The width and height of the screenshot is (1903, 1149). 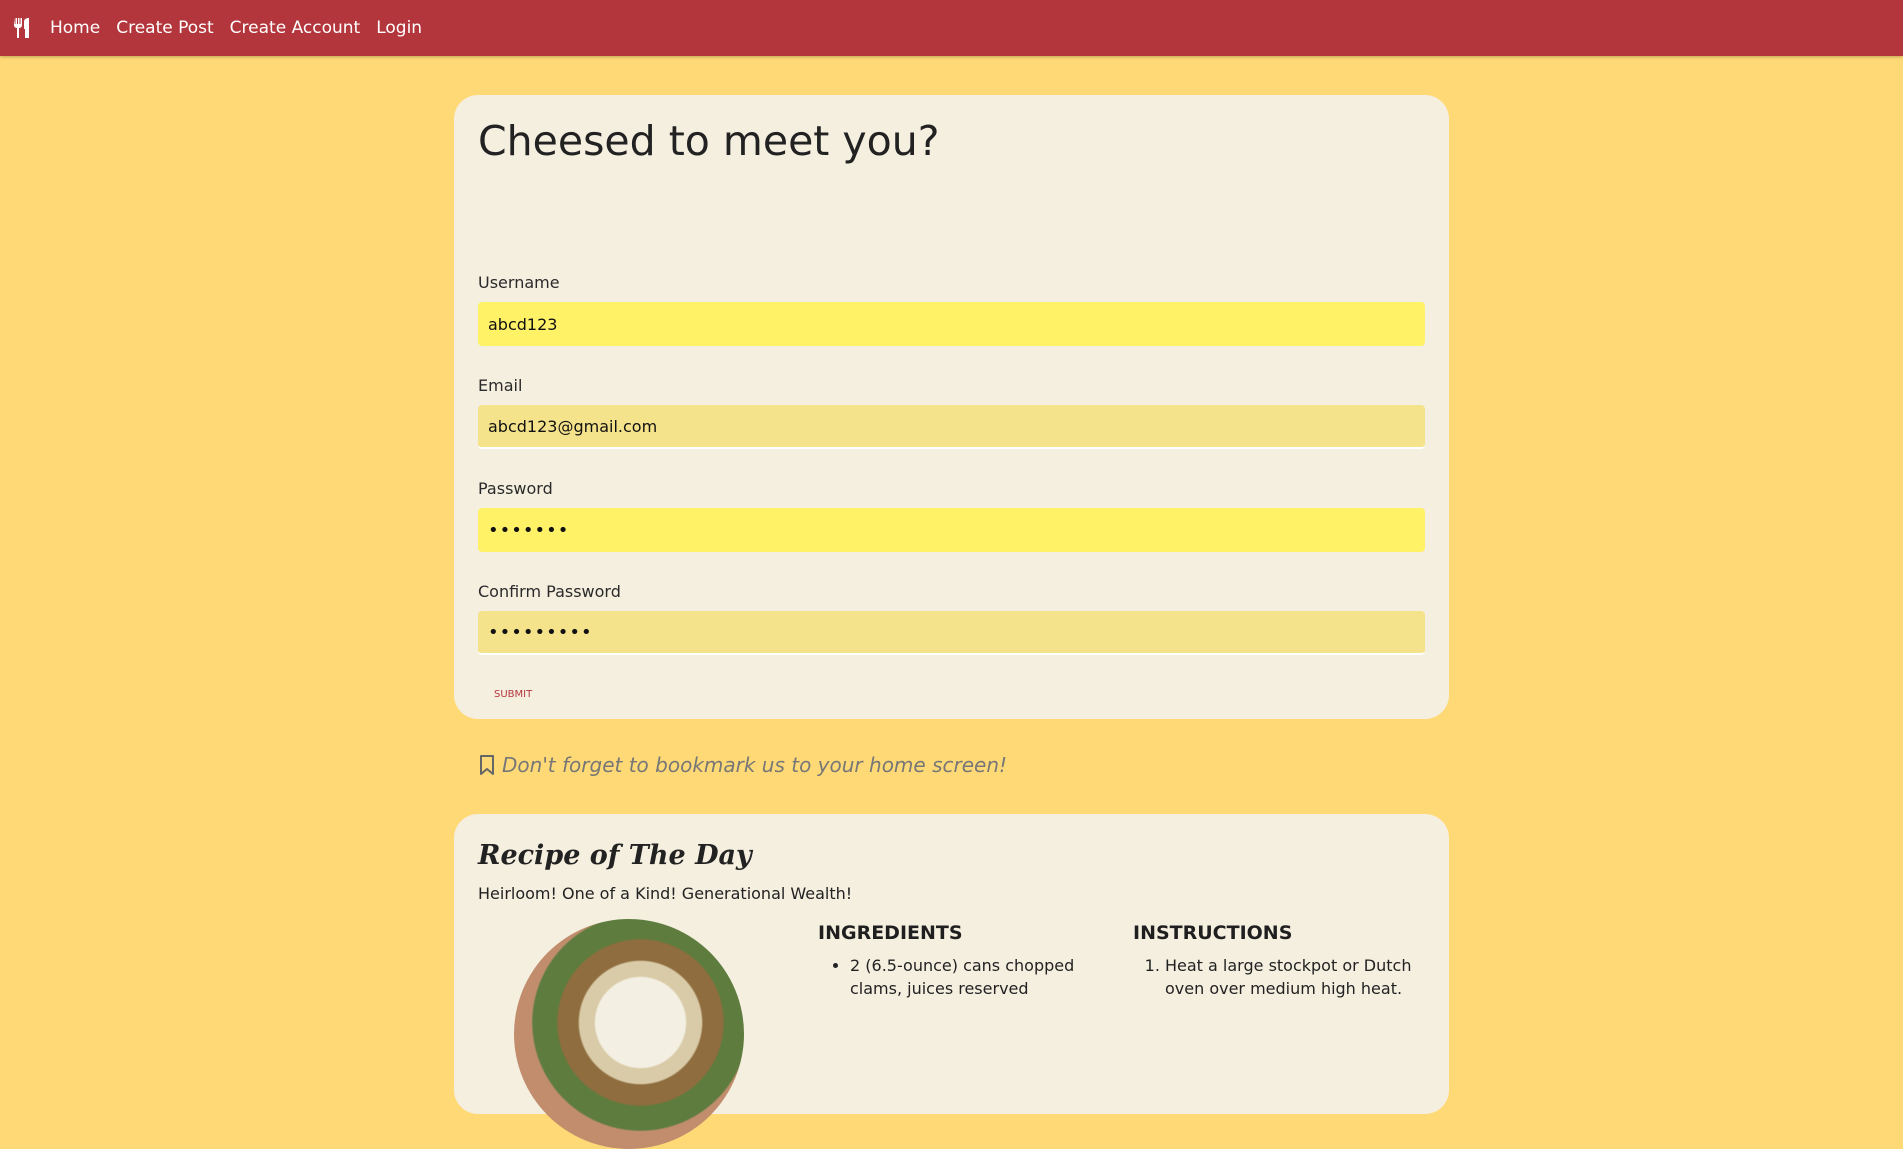 I want to click on nav-home-link: Home, so click(x=75, y=28).